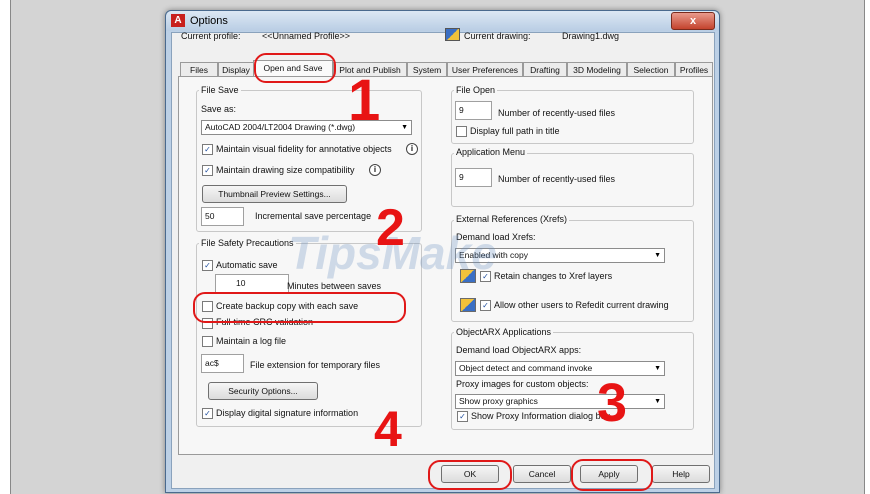 The width and height of the screenshot is (870, 494). I want to click on minutes-between-saves-field: 10, so click(252, 283).